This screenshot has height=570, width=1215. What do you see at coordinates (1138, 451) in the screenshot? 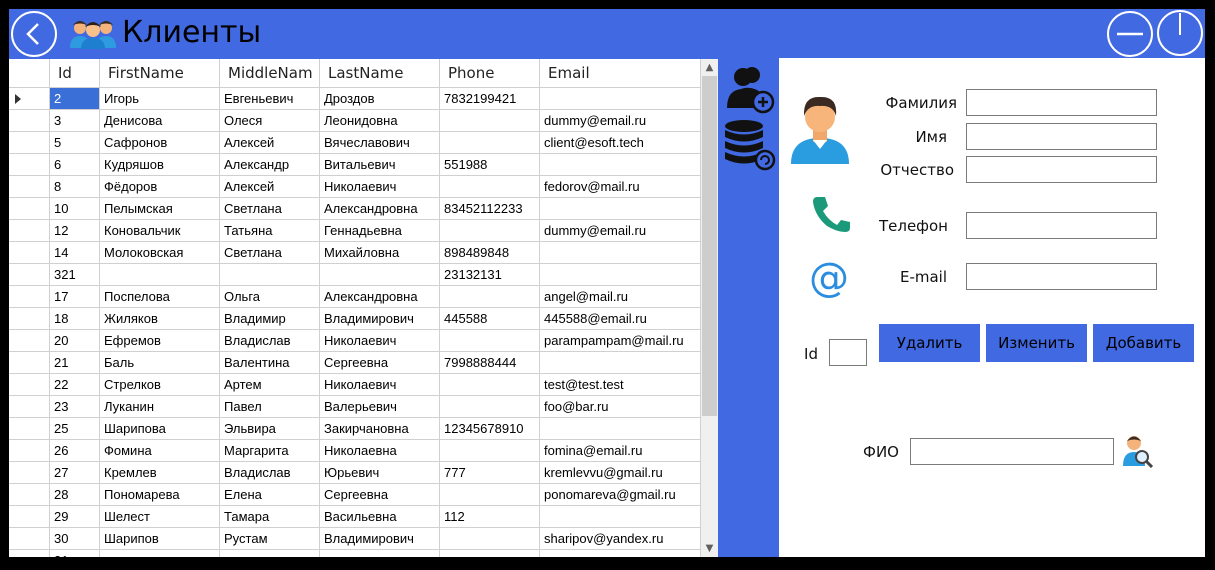
I see `person-search-icon` at bounding box center [1138, 451].